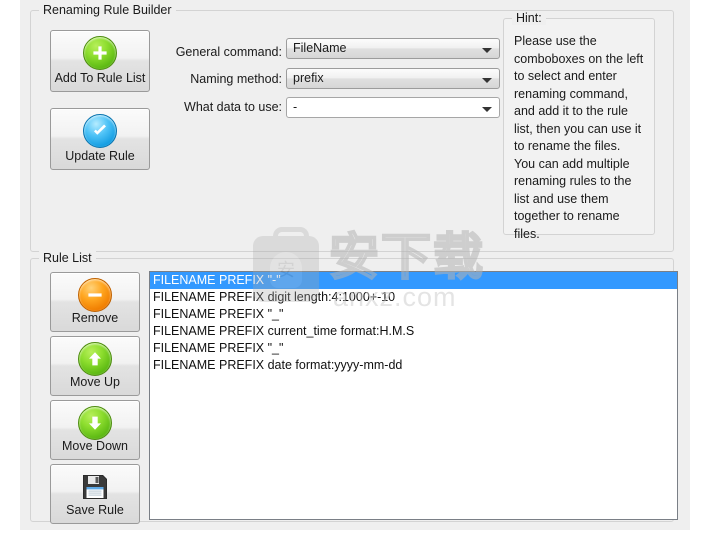 This screenshot has height=544, width=714. What do you see at coordinates (393, 78) in the screenshot?
I see `naming-method-combobox: prefix` at bounding box center [393, 78].